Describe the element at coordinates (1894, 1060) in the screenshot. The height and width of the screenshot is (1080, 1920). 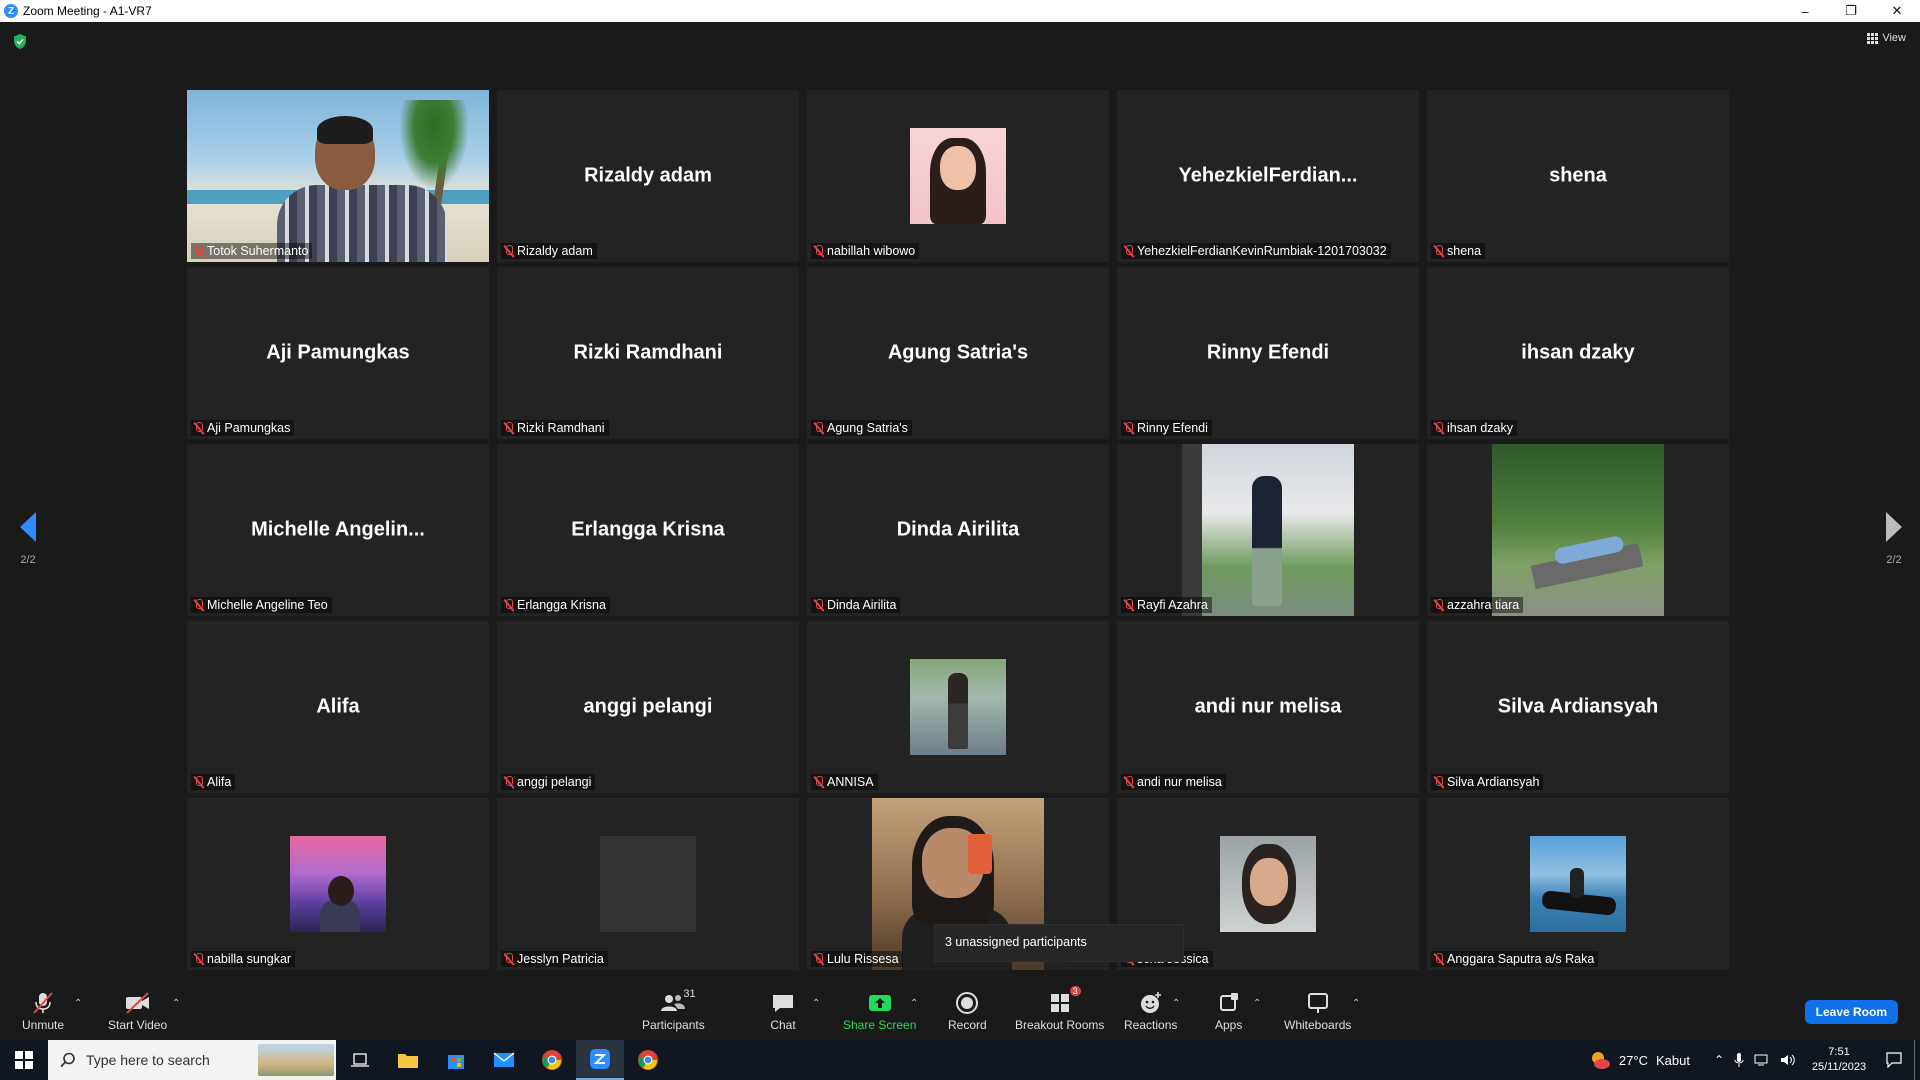
I see `notification-center-button` at that location.